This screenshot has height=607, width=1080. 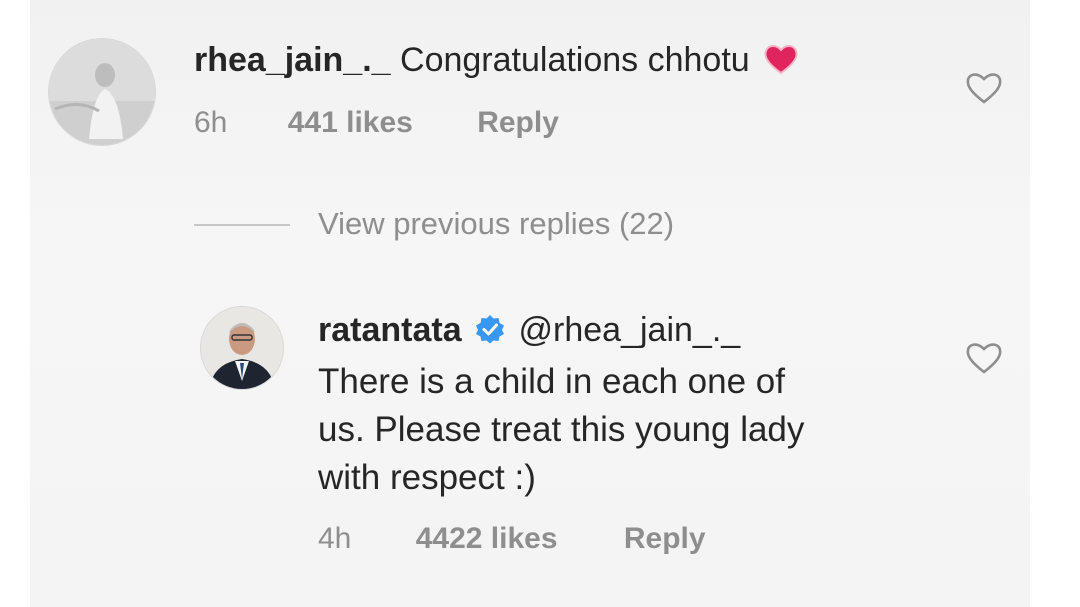 What do you see at coordinates (211, 122) in the screenshot?
I see `comment-time: 6h` at bounding box center [211, 122].